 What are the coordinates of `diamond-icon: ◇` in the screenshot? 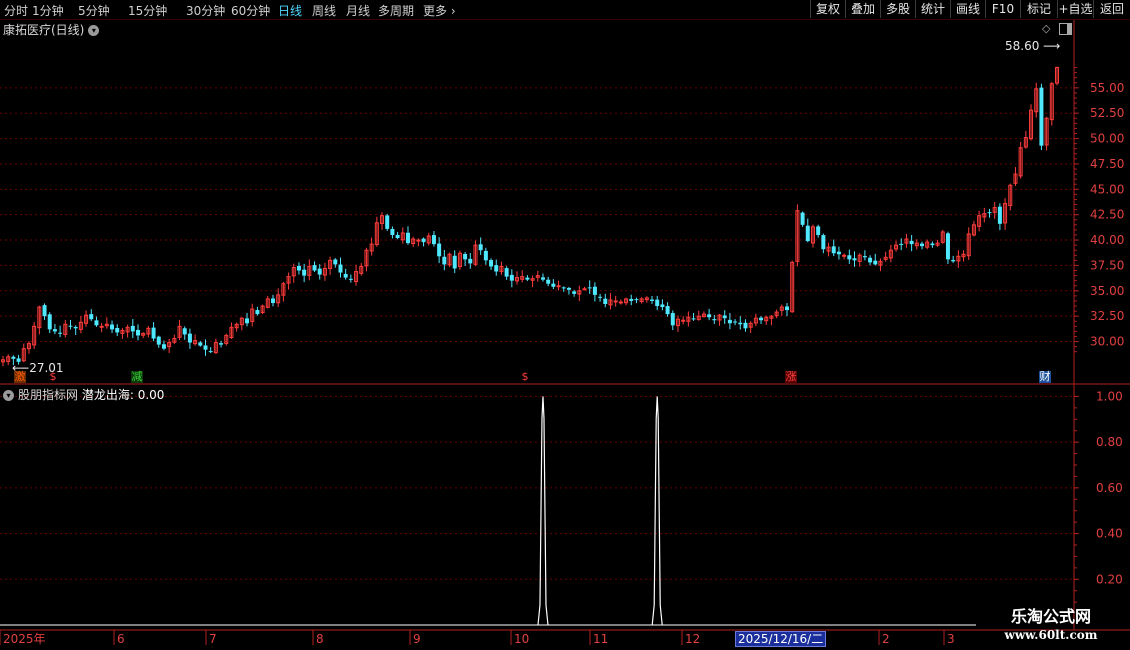 It's located at (1046, 28).